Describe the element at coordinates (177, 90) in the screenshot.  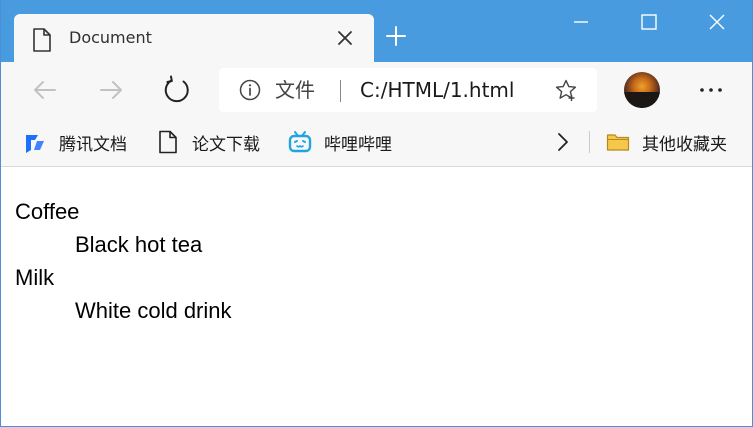
I see `refresh-icon` at that location.